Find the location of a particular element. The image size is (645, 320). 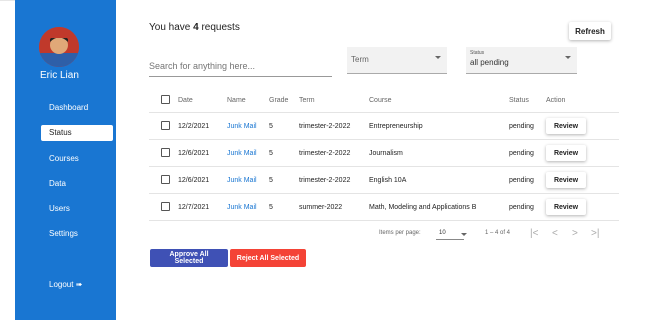

status-select: Status all pending is located at coordinates (521, 60).